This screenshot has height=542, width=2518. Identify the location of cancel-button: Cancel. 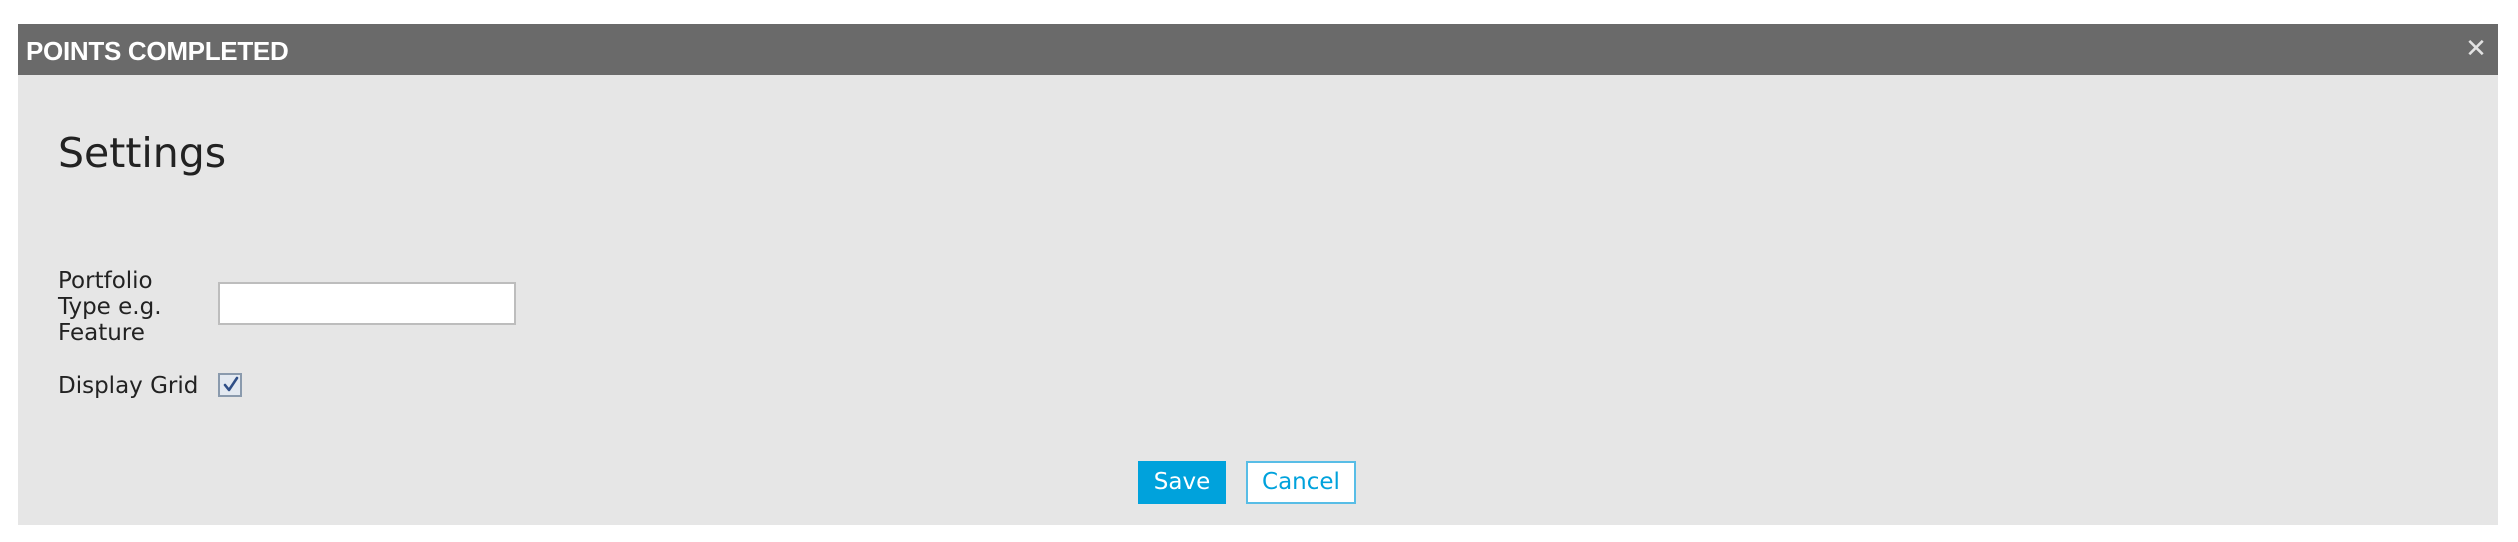
(1301, 482).